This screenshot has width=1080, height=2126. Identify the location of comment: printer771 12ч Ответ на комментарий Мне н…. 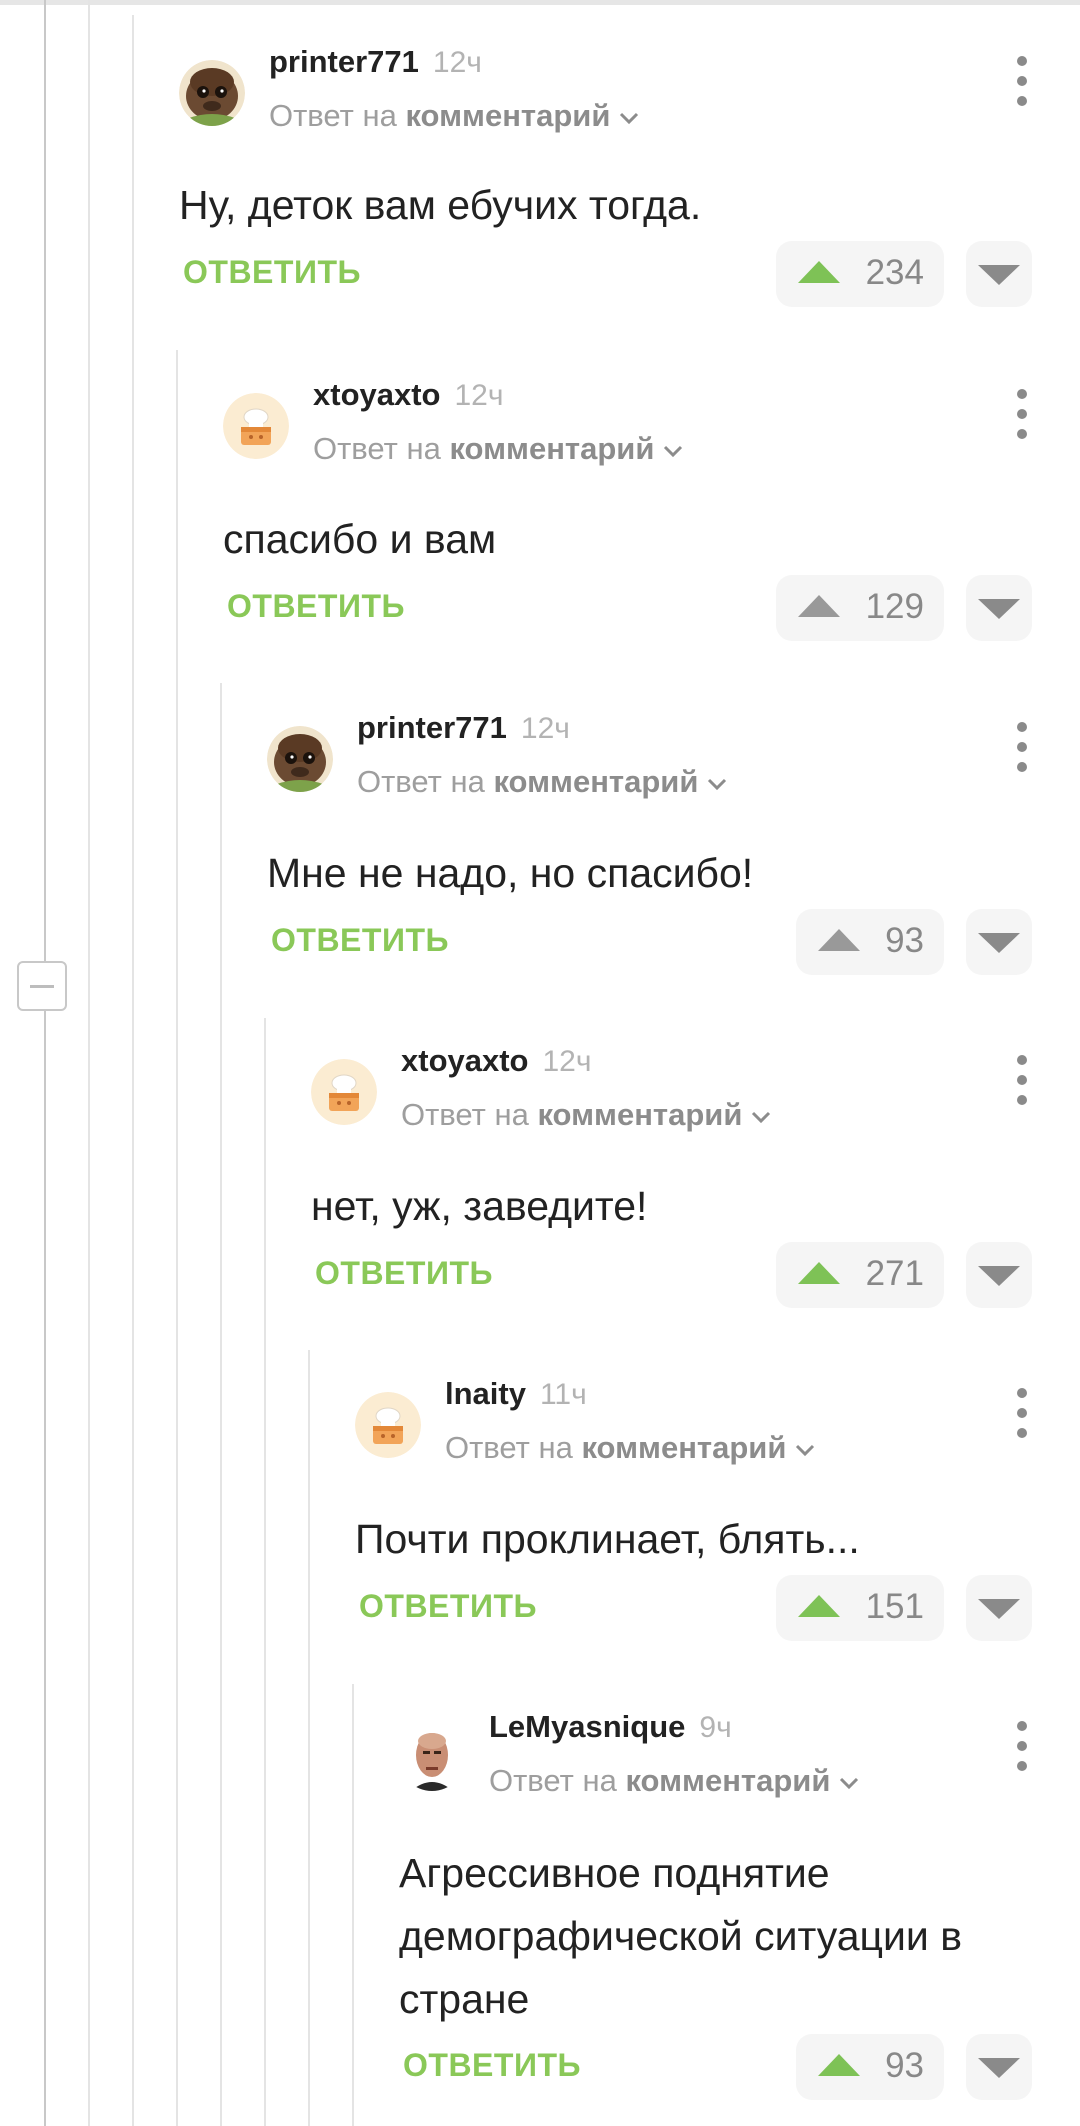
(649, 845).